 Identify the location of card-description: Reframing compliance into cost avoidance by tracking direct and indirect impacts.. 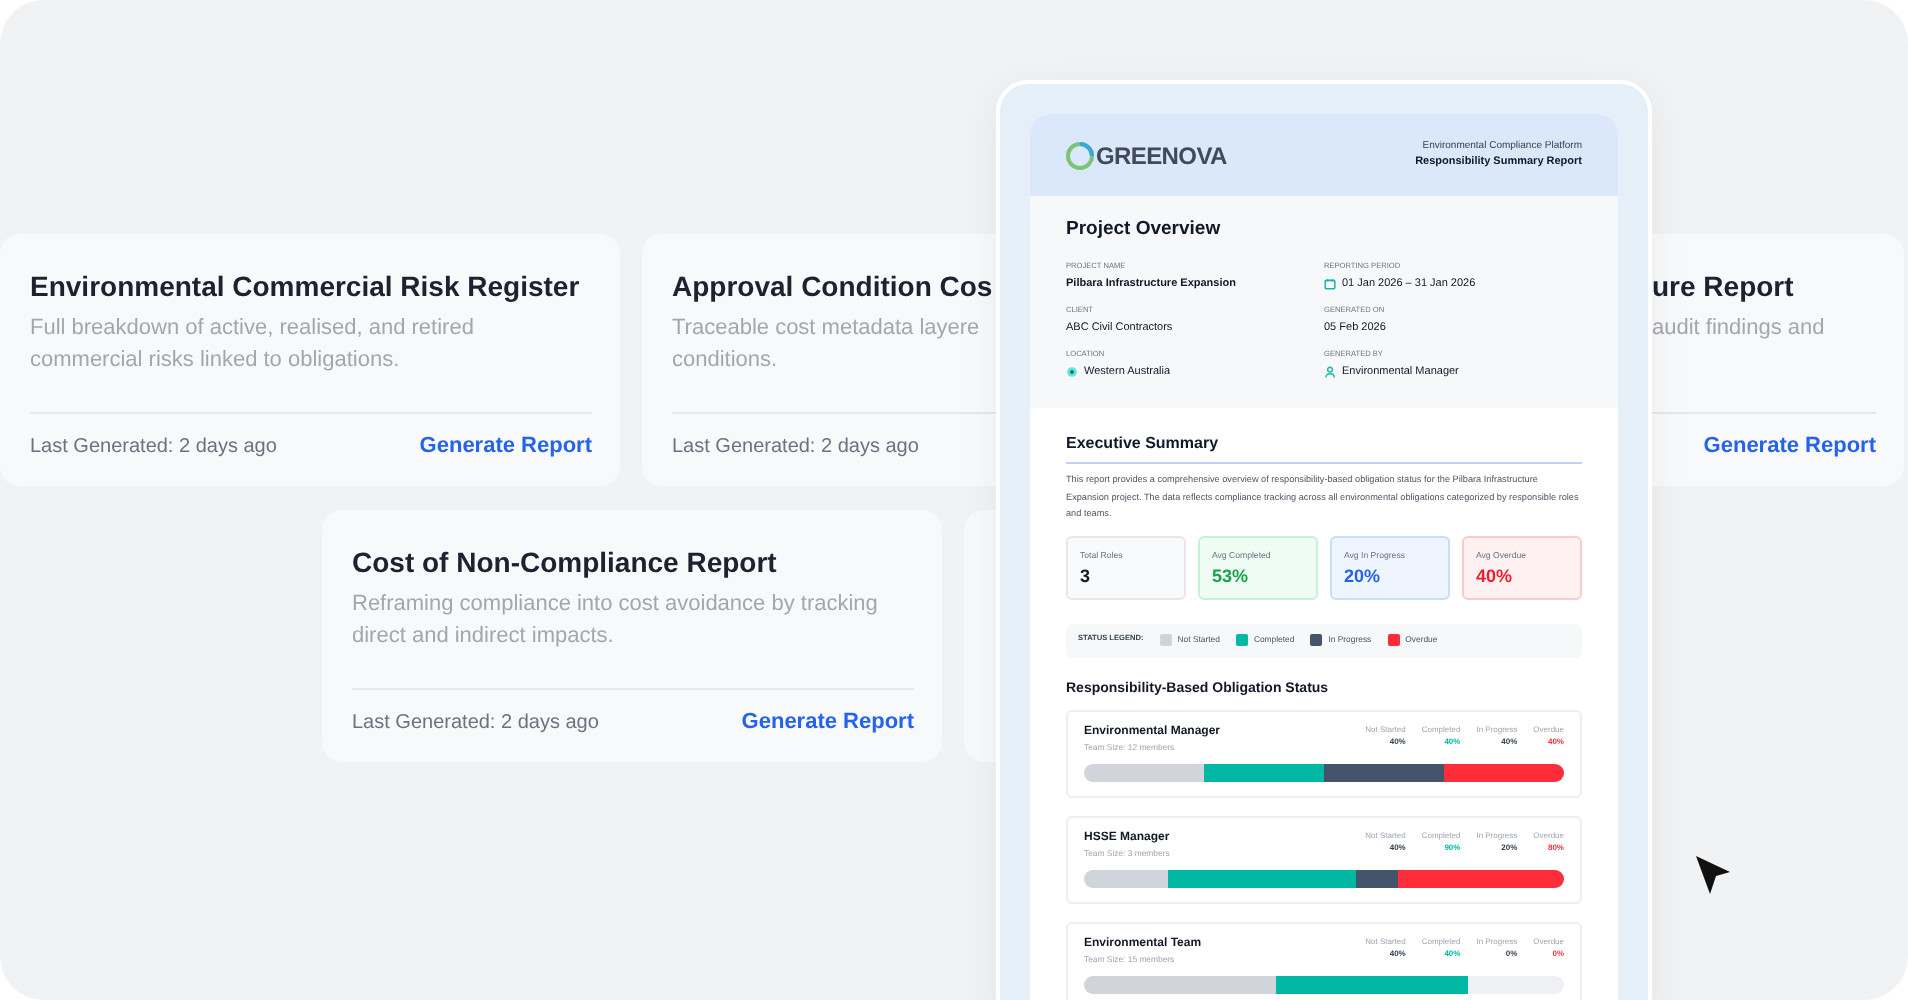
(615, 621).